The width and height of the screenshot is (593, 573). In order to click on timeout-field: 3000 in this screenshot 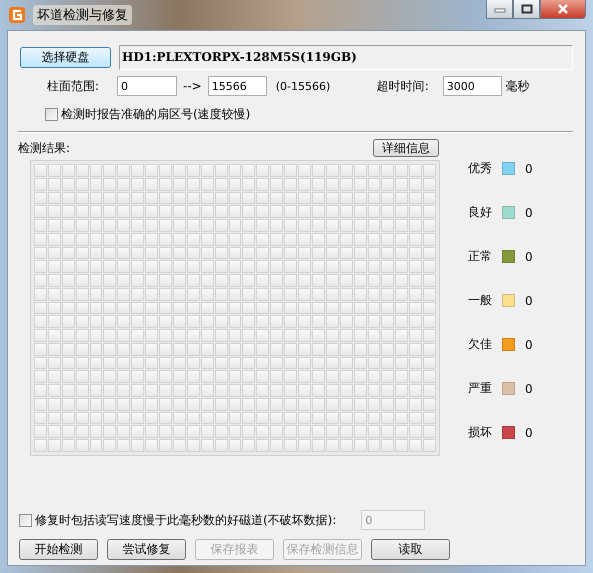, I will do `click(472, 86)`.